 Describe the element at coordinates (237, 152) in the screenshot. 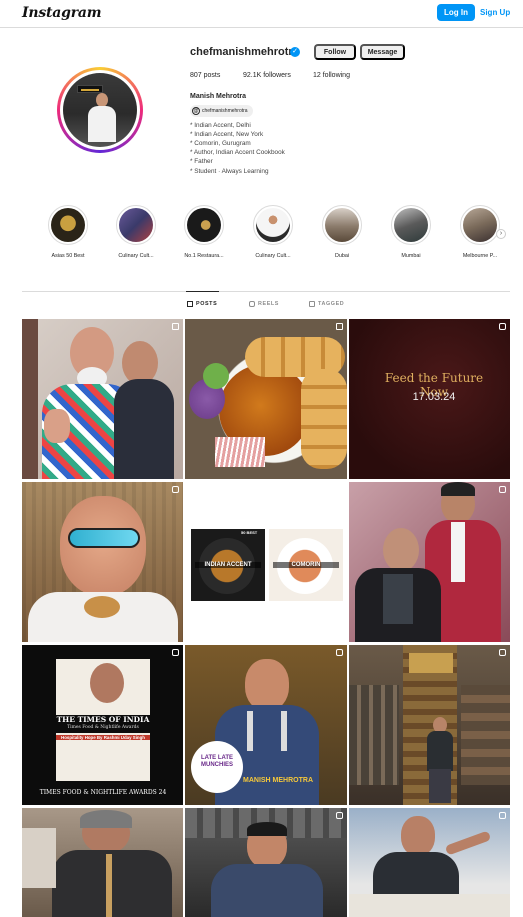

I see `bio-line: * Author, Indian Accent Cookbook` at that location.